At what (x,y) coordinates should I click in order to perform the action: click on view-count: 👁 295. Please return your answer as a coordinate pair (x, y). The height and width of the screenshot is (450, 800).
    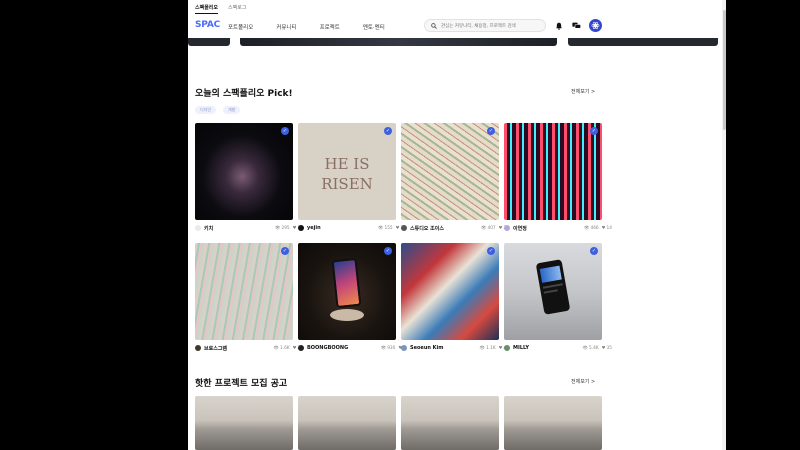
    Looking at the image, I should click on (282, 228).